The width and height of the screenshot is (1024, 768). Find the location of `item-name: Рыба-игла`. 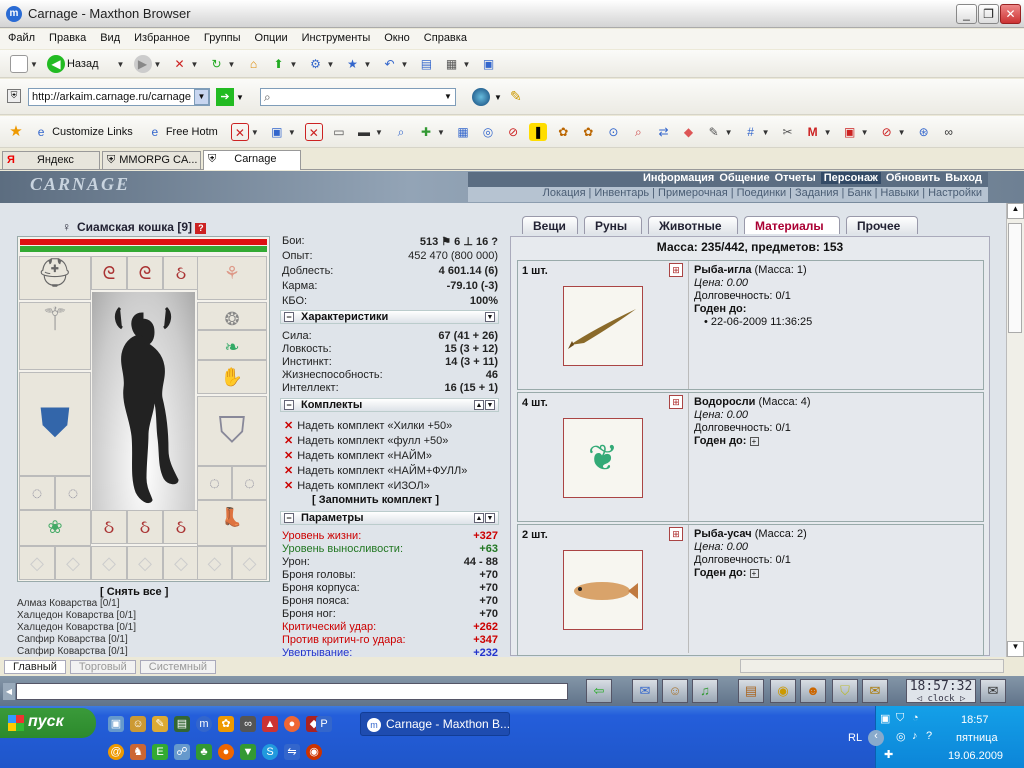

item-name: Рыба-игла is located at coordinates (722, 270).